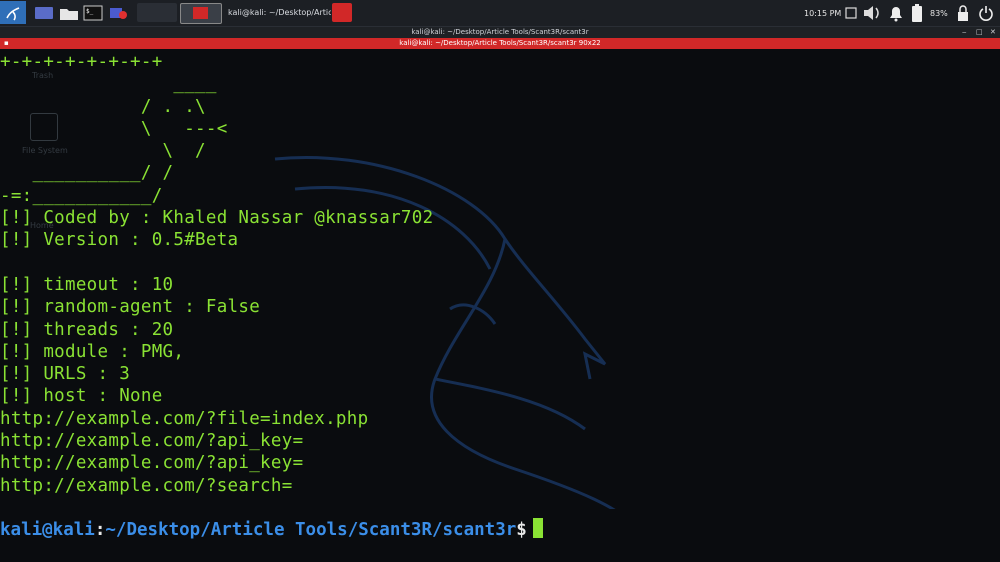 This screenshot has height=562, width=1000. I want to click on minimize-icon: ‒, so click(964, 32).